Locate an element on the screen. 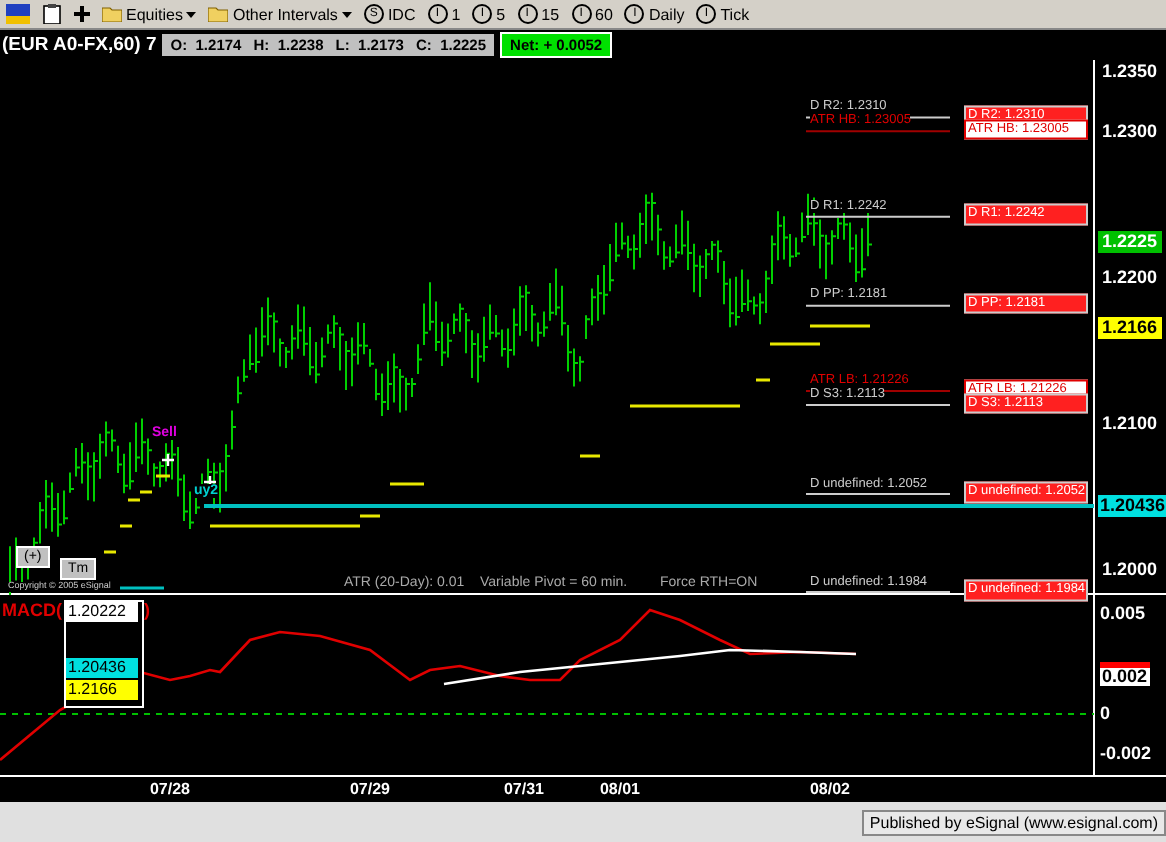 Image resolution: width=1166 pixels, height=842 pixels. date-label: 08/01 is located at coordinates (620, 790).